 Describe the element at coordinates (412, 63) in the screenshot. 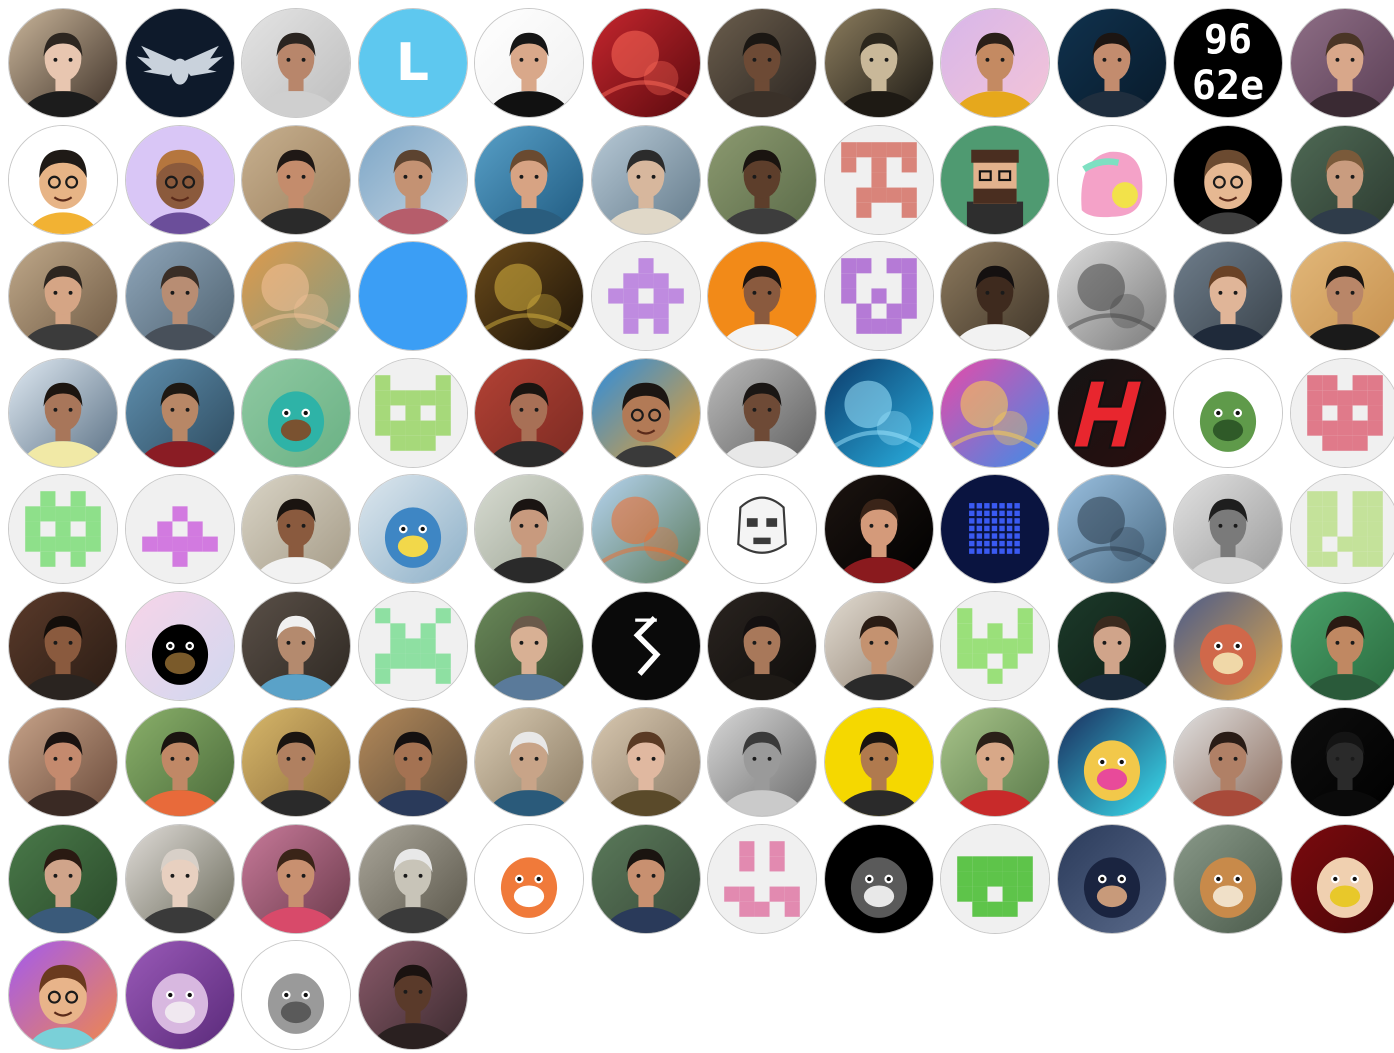

I see `contributor-avatar: L` at that location.